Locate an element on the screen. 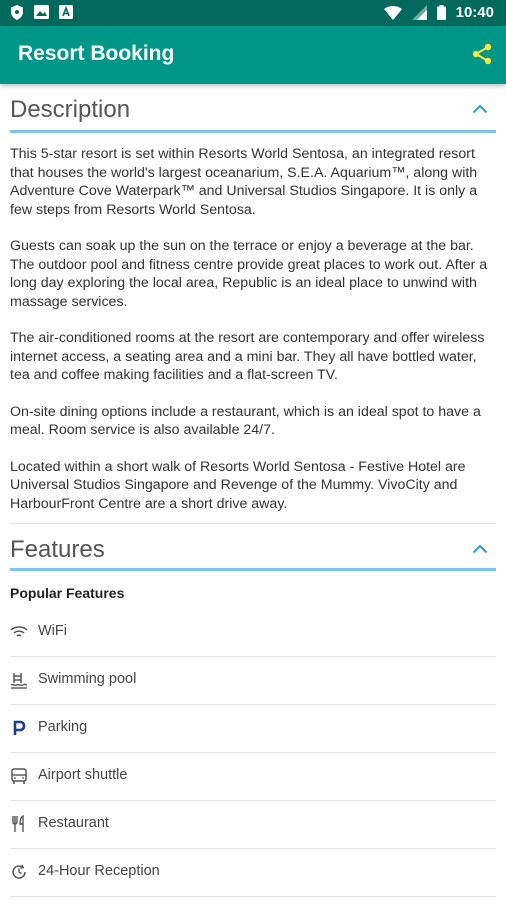 This screenshot has width=506, height=900. wifi-signal-icon is located at coordinates (392, 12).